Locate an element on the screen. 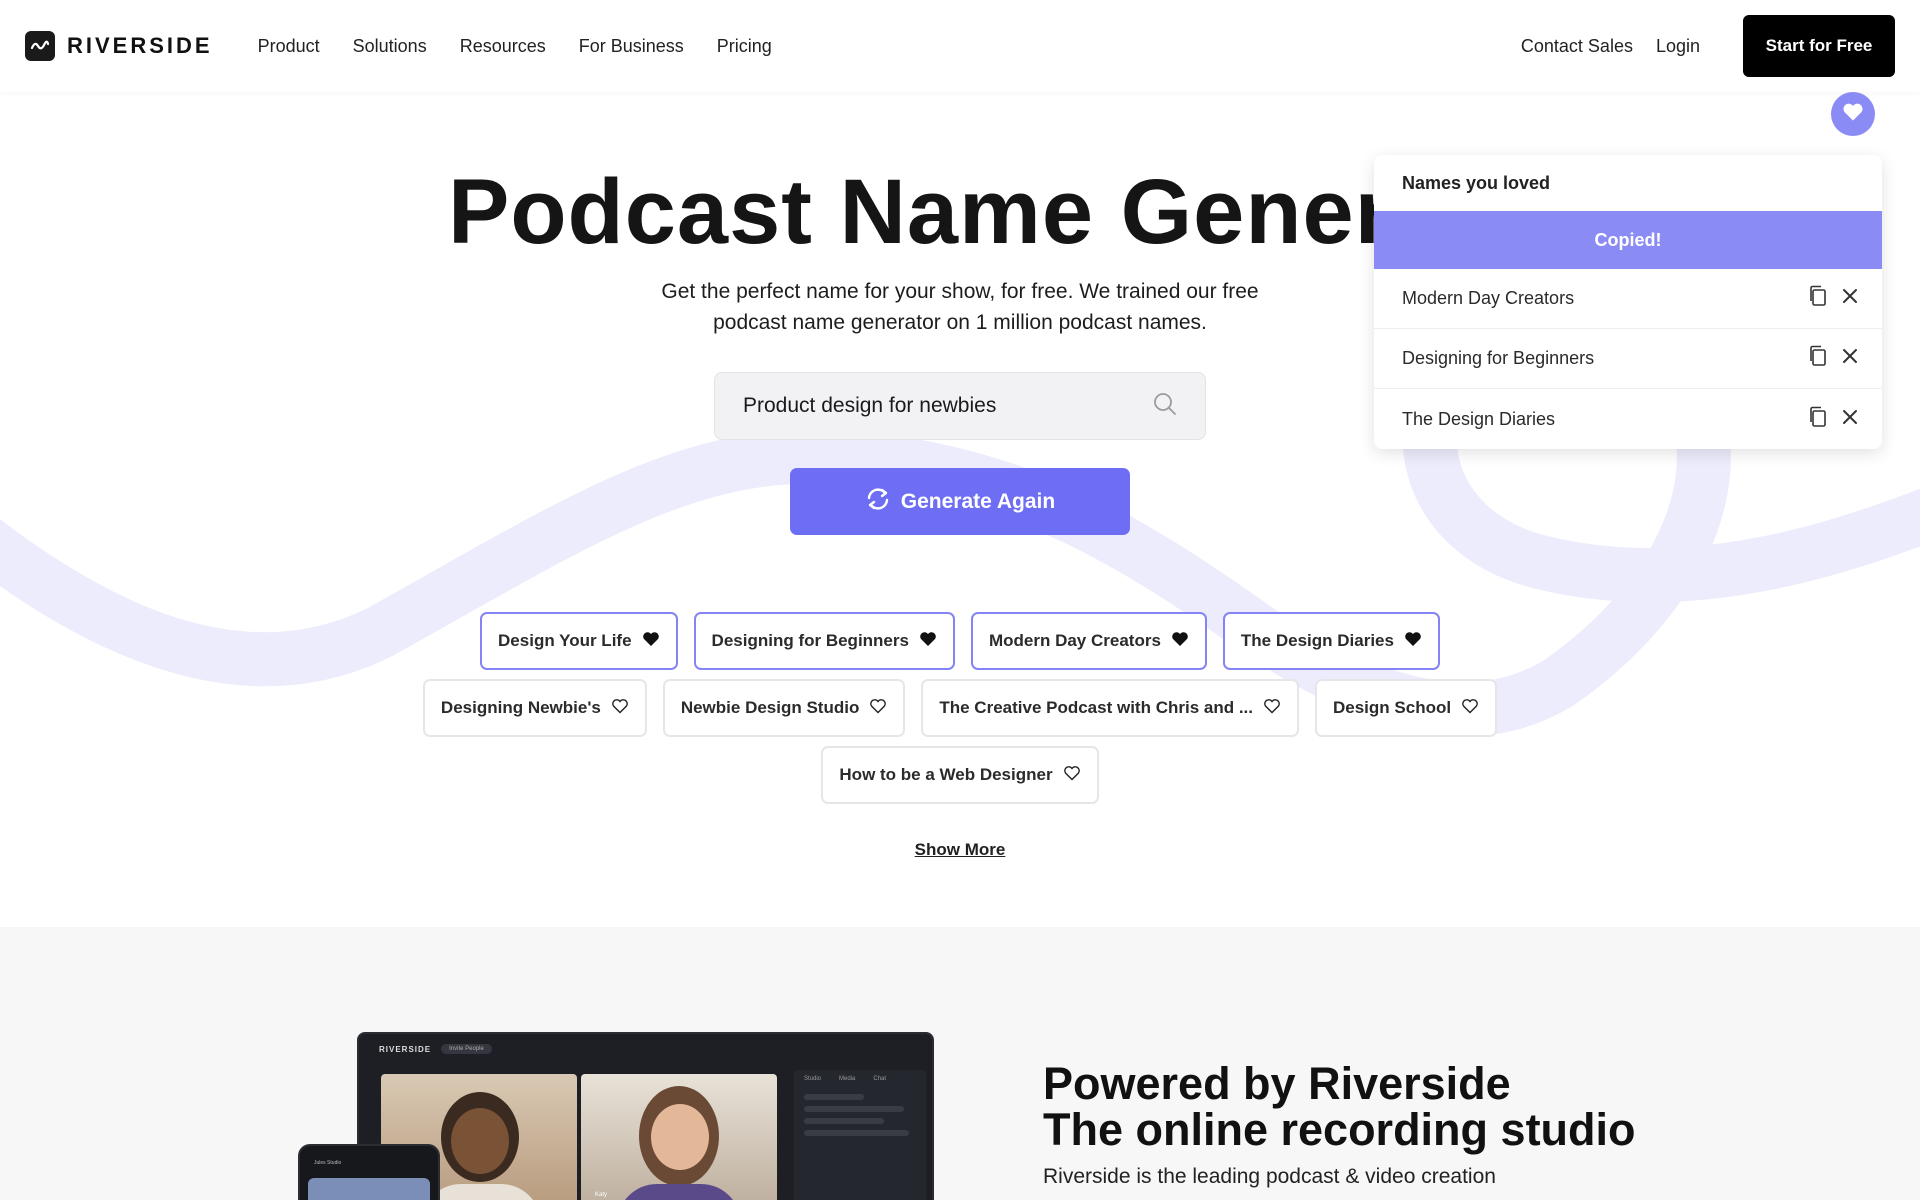  name-chips-row-3: How to be a Web Designer is located at coordinates (960, 775).